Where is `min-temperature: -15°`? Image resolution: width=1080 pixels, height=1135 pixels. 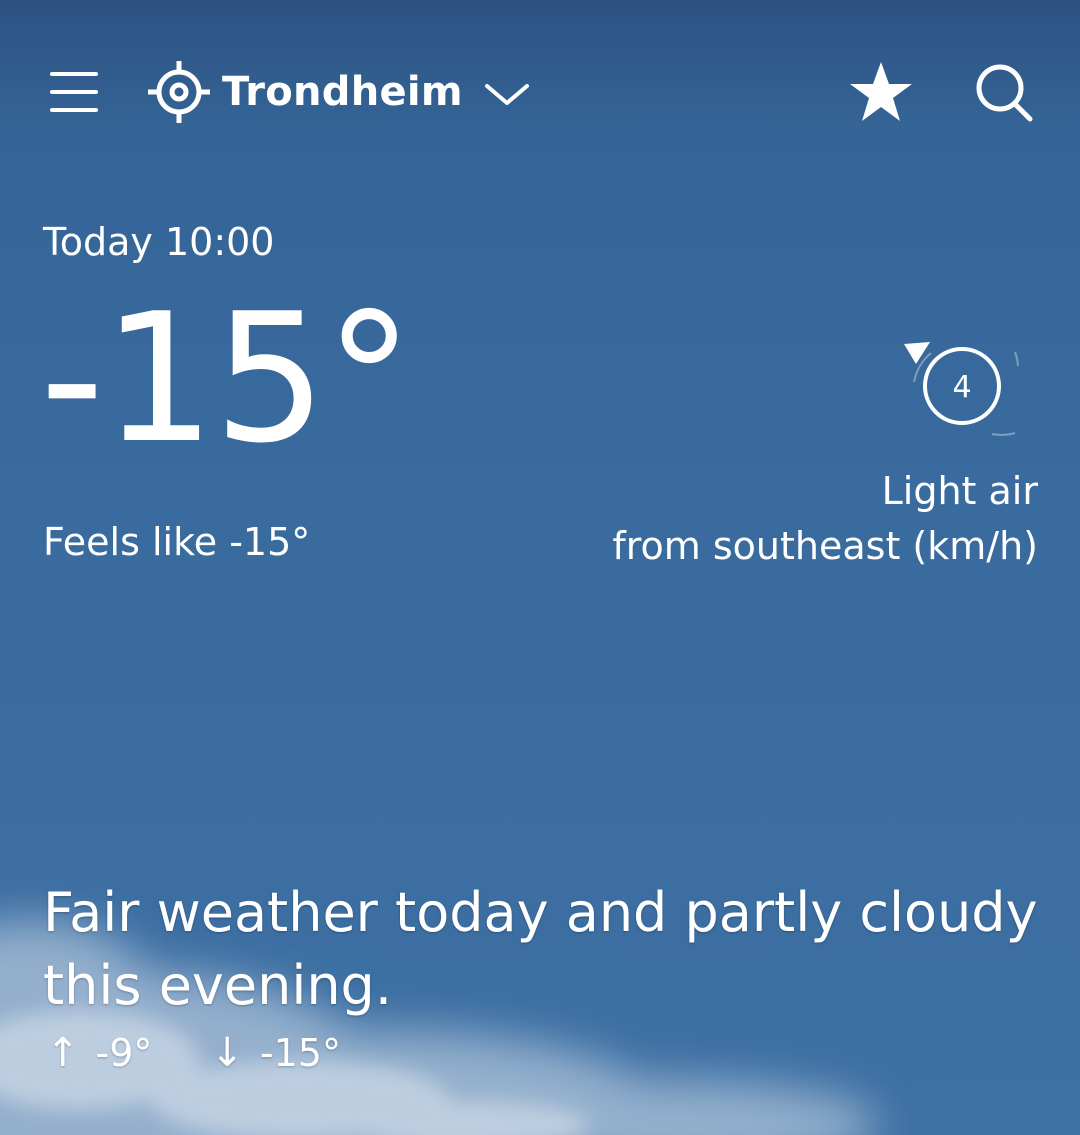 min-temperature: -15° is located at coordinates (300, 1053).